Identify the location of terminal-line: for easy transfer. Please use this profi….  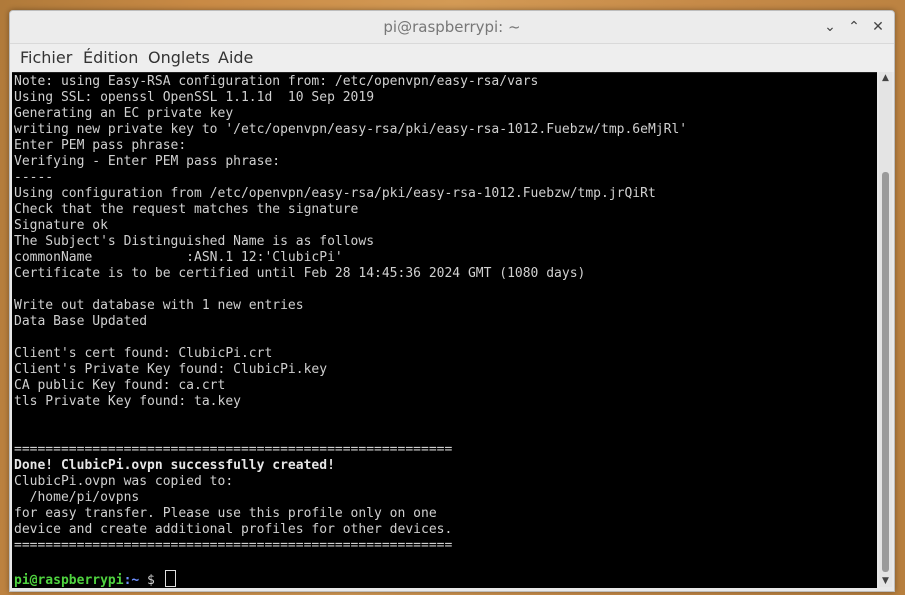
(225, 513).